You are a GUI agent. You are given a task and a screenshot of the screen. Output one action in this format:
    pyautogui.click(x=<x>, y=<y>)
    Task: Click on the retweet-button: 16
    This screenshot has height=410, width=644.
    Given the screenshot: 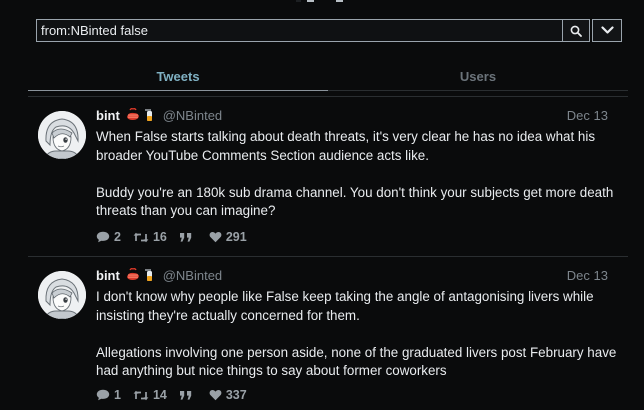 What is the action you would take?
    pyautogui.click(x=150, y=237)
    